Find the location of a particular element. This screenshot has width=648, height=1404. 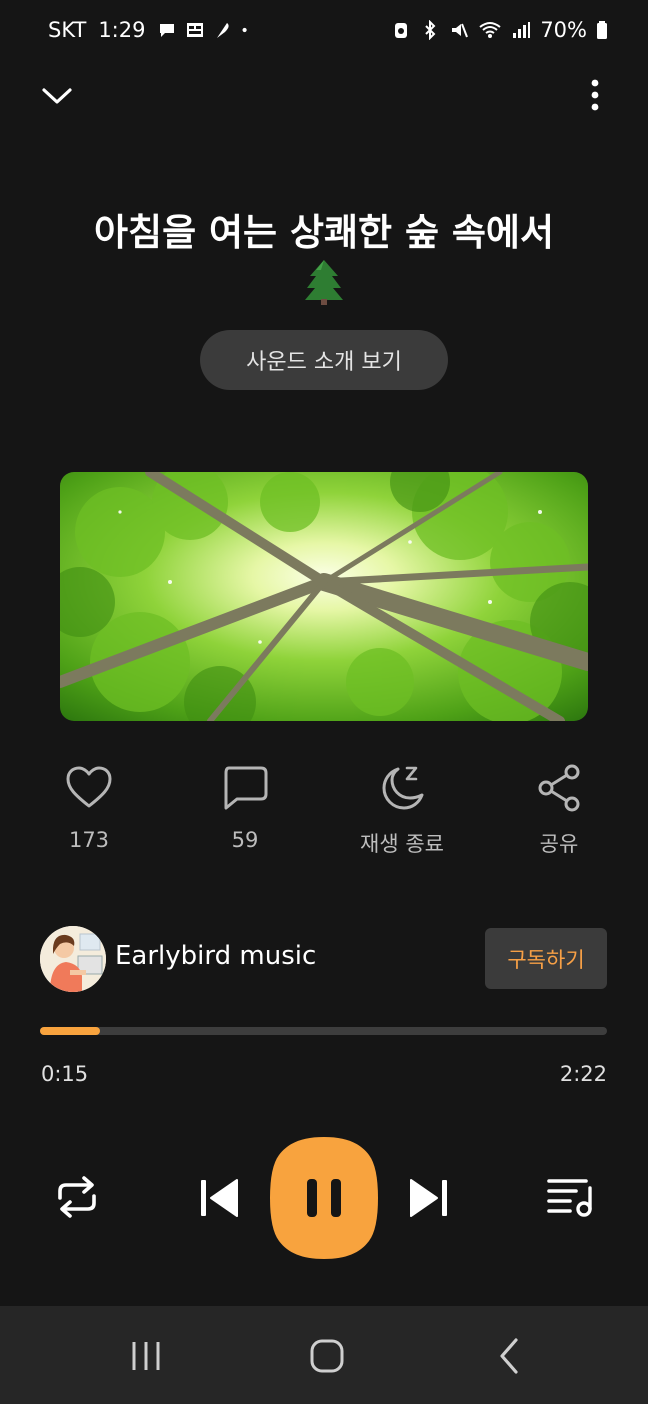

carrier-label: SKT is located at coordinates (67, 30).